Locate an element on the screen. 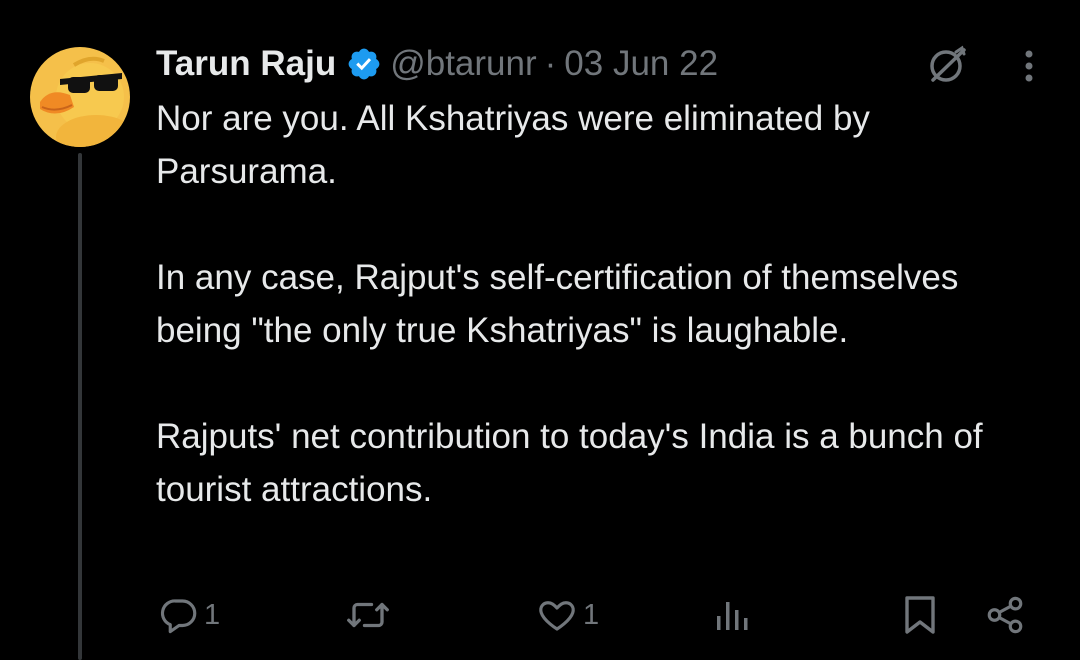 Image resolution: width=1080 pixels, height=660 pixels. tweet-header: Tarun Raju @btarunr · 03 Jun 22 is located at coordinates (437, 64).